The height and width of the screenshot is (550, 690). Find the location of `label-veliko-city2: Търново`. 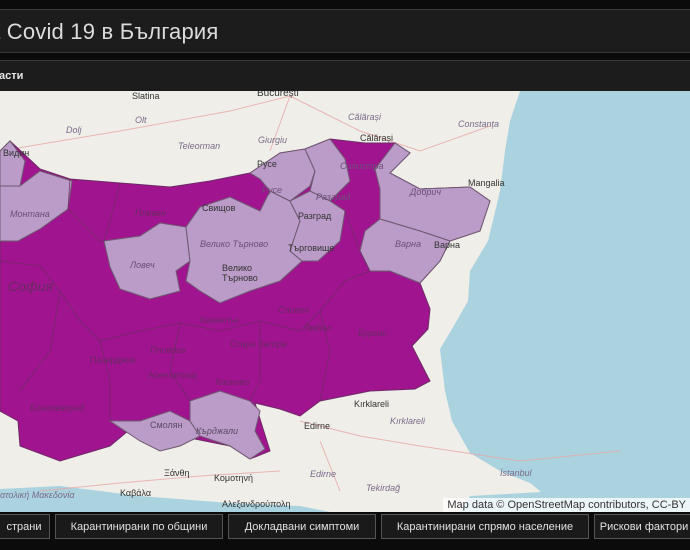

label-veliko-city2: Търново is located at coordinates (240, 278).